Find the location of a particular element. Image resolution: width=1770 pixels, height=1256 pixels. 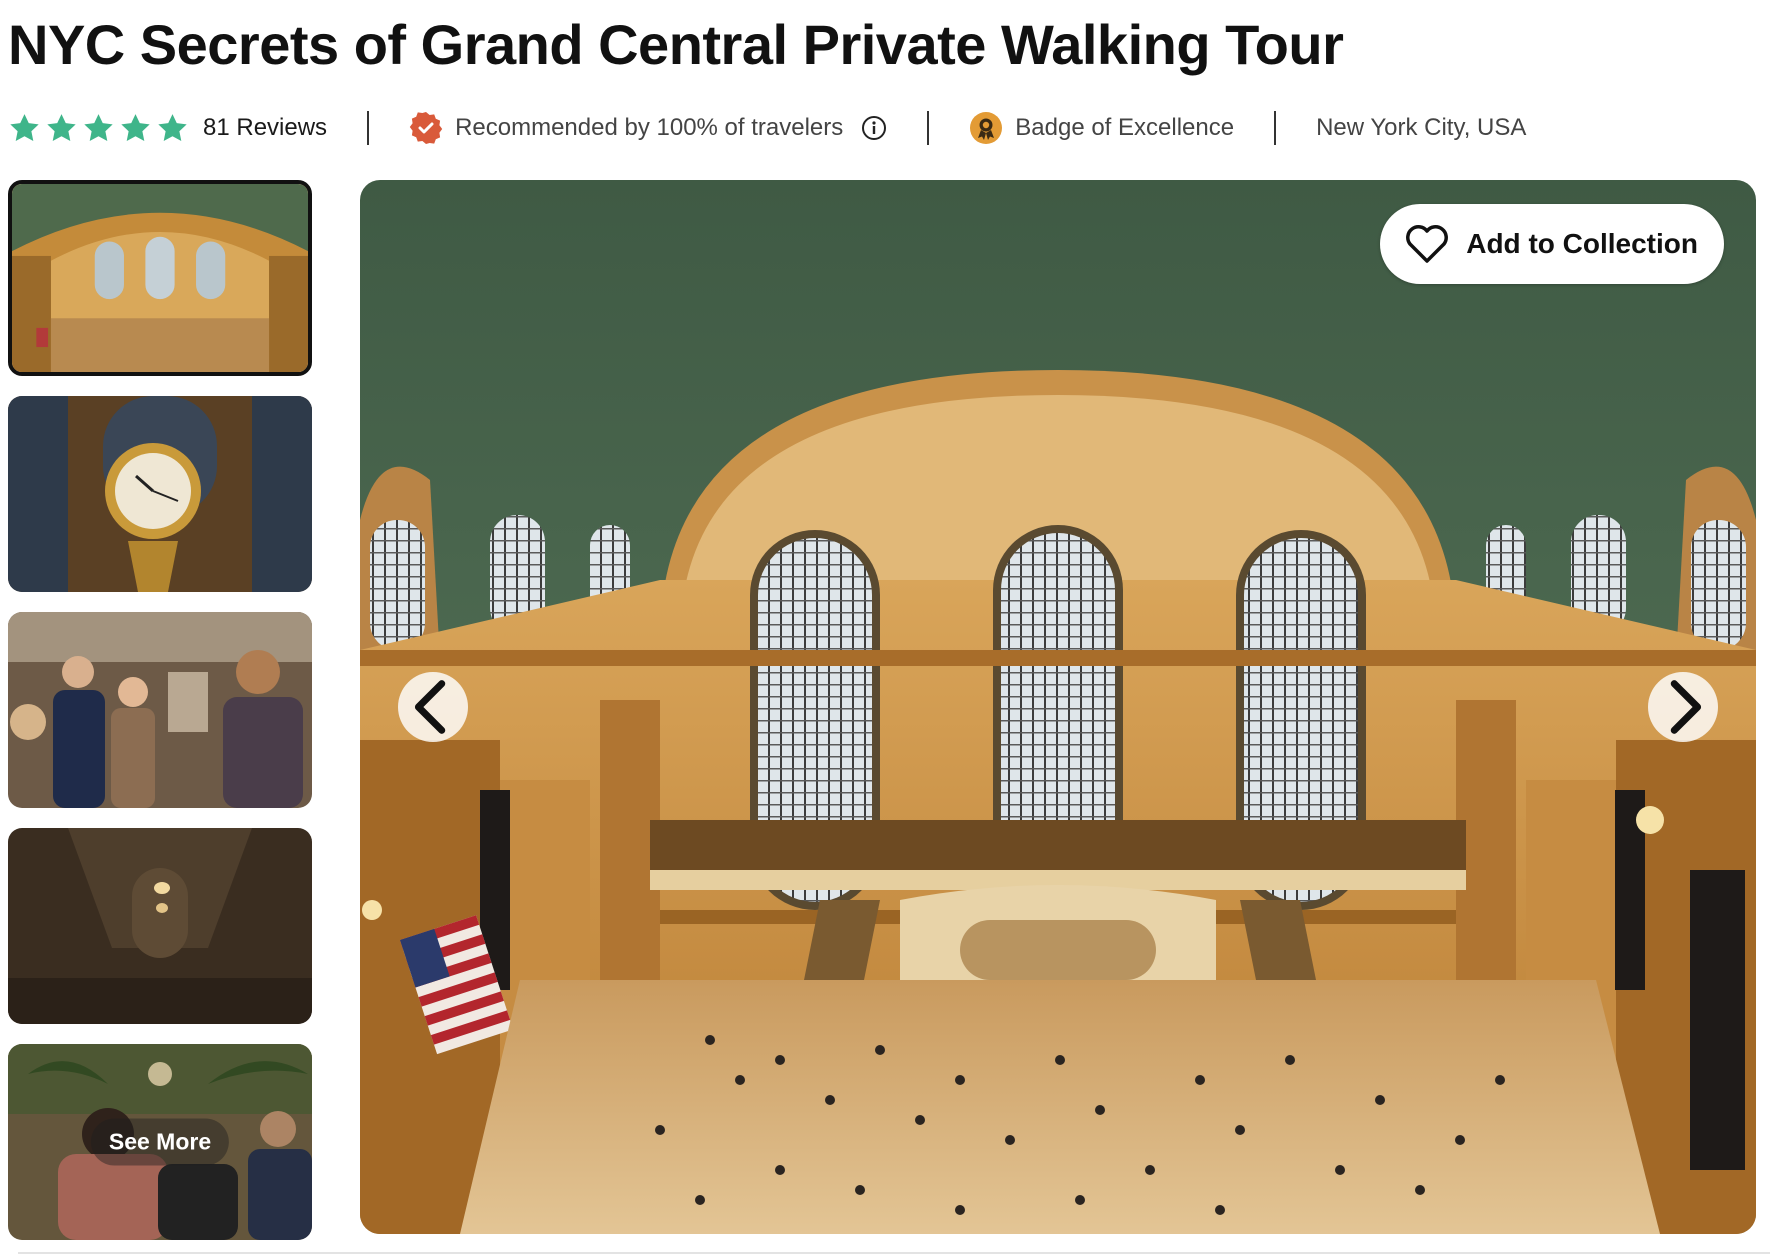

thumbnail-see-more: See More is located at coordinates (160, 1142).